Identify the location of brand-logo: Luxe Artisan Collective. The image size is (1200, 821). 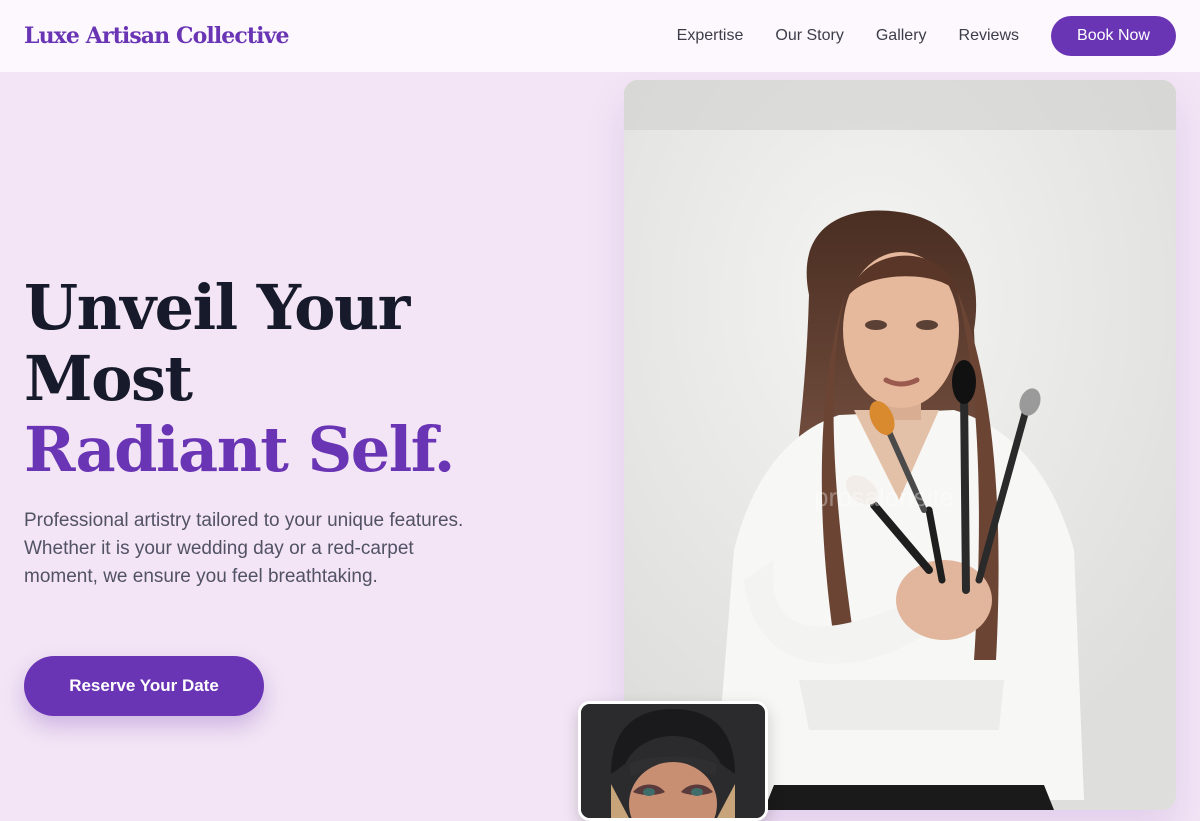
(157, 36).